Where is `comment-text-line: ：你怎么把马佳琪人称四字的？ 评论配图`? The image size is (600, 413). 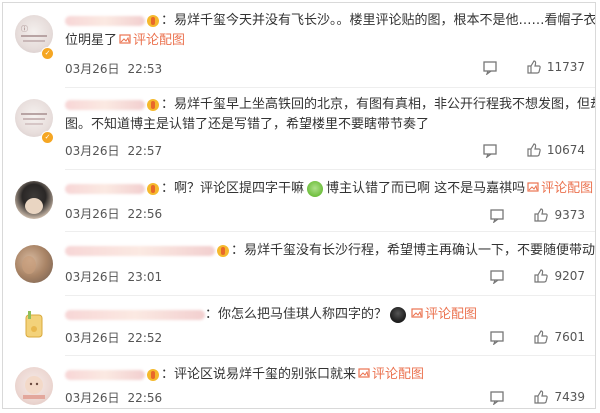 comment-text-line: ：你怎么把马佳琪人称四字的？ 评论配图 is located at coordinates (326, 315).